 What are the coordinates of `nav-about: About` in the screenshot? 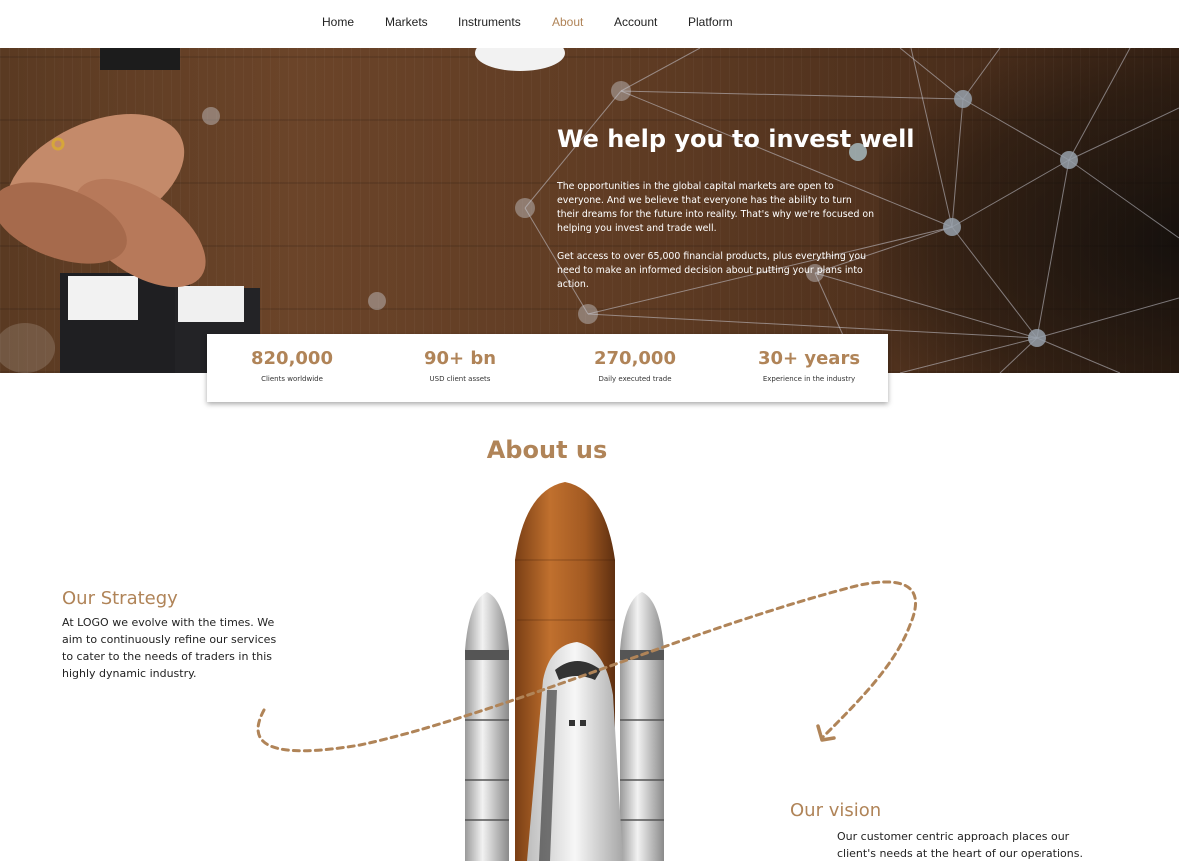 It's located at (567, 22).